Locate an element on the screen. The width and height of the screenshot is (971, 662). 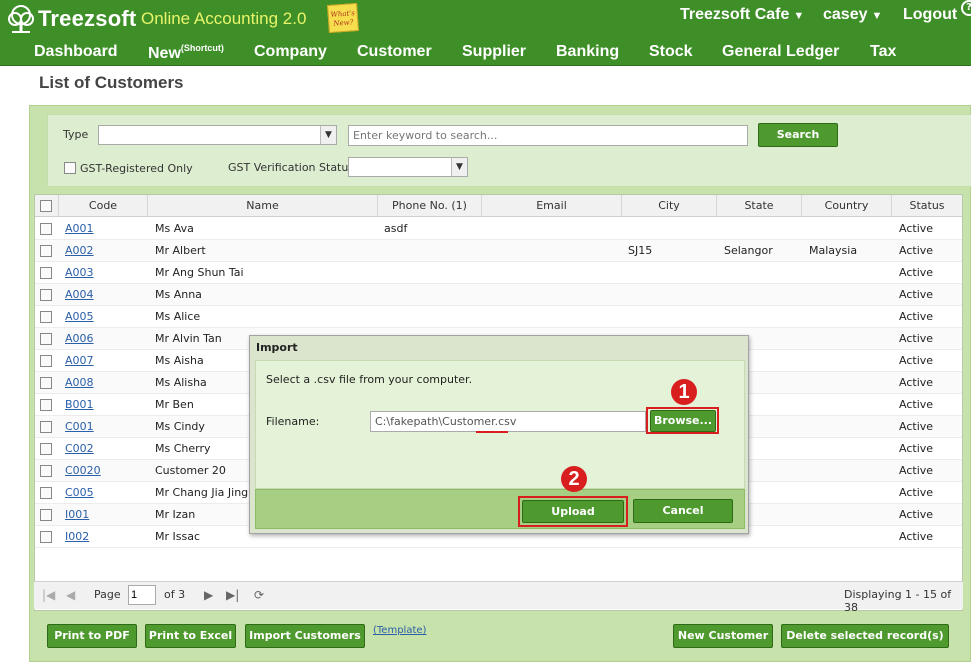
table-row: A003 Mr Ang Shun Tai Active is located at coordinates (498, 273).